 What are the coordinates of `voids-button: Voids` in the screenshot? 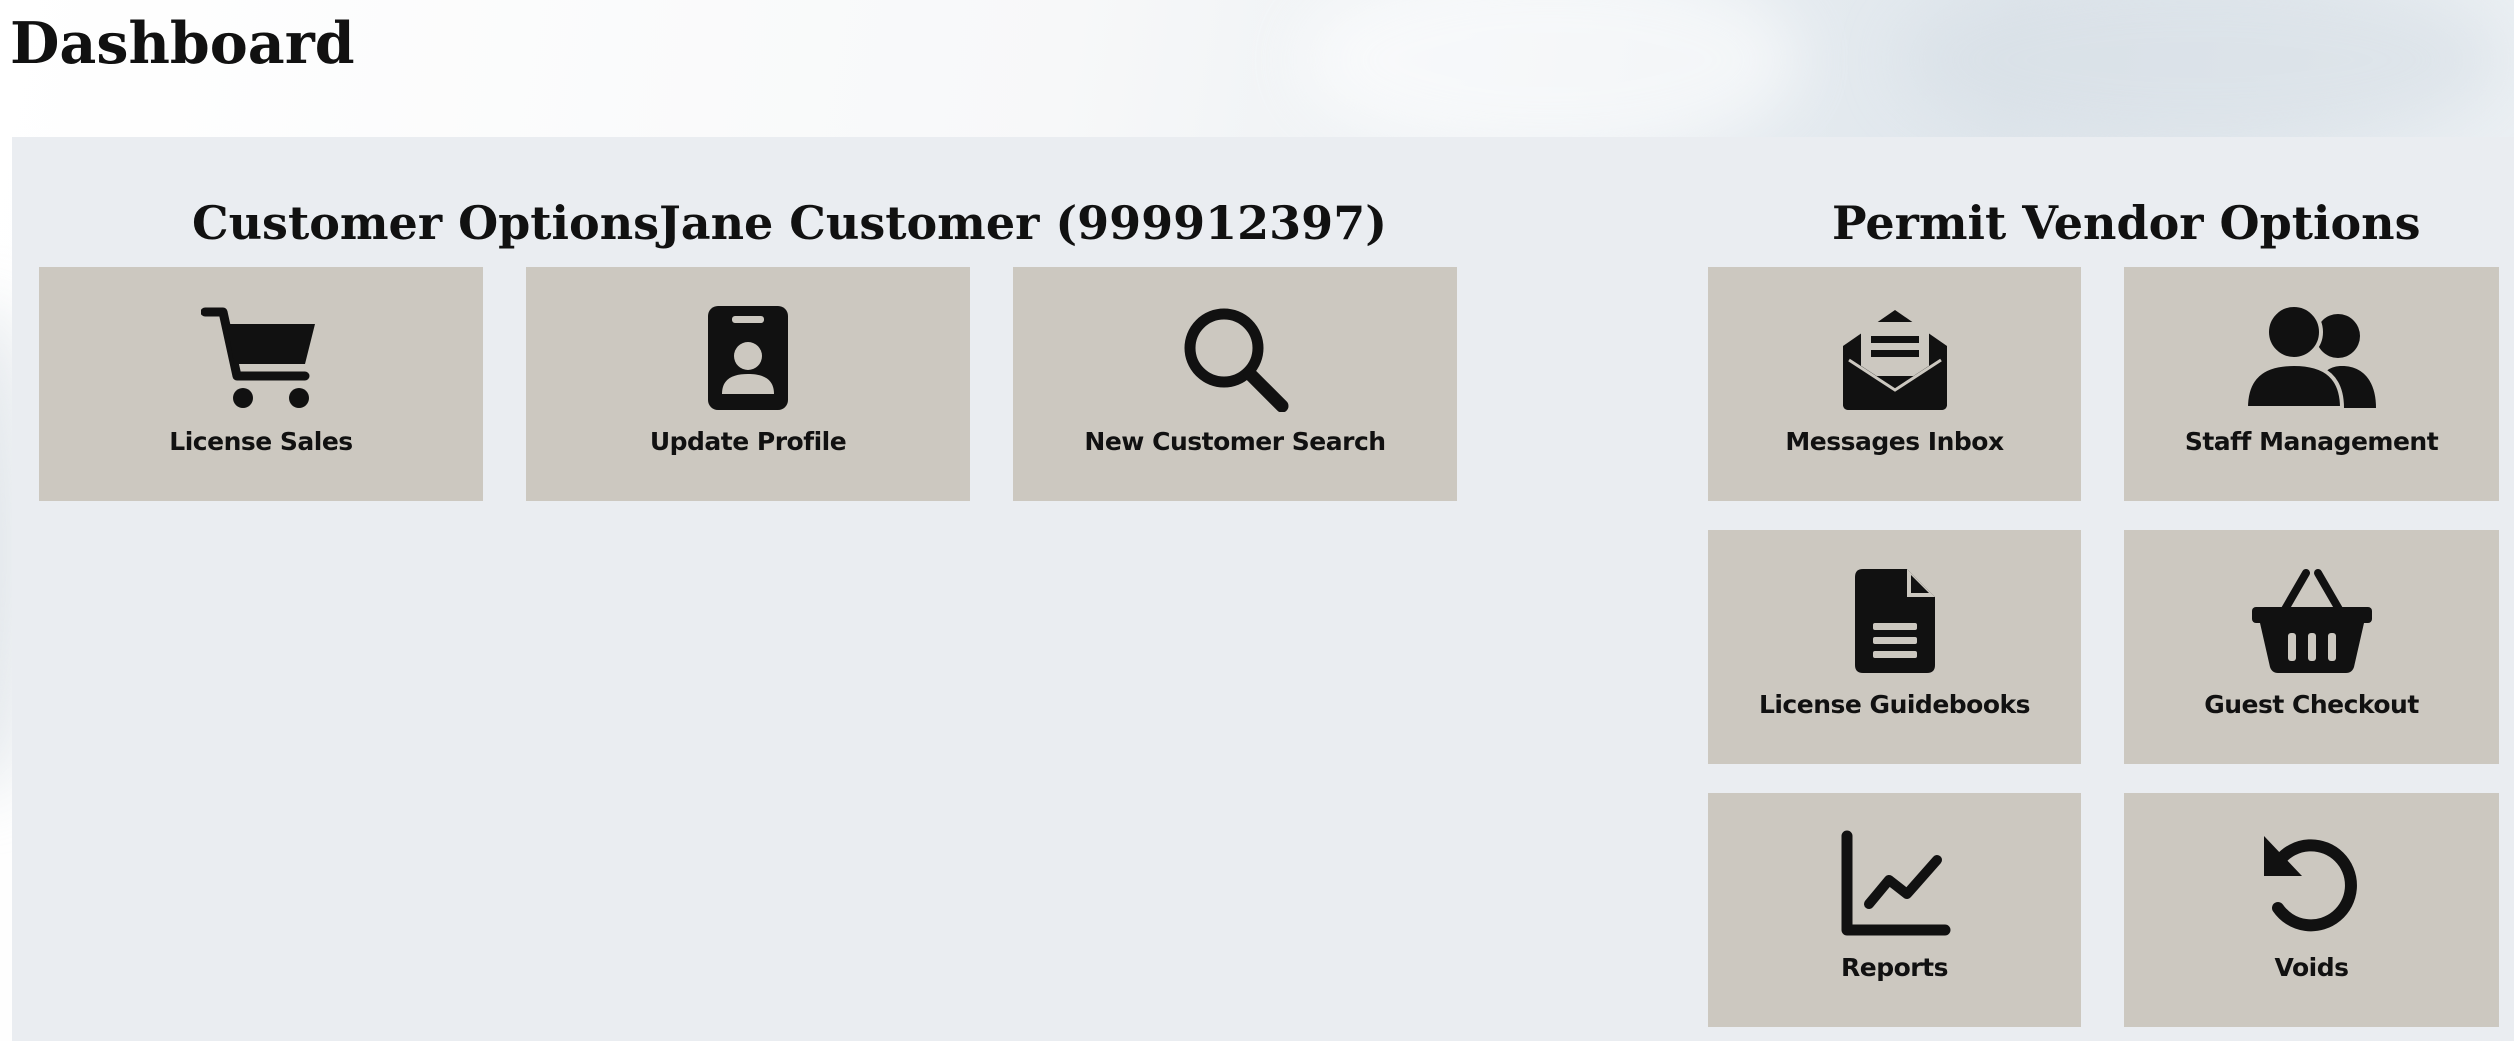 It's located at (2311, 910).